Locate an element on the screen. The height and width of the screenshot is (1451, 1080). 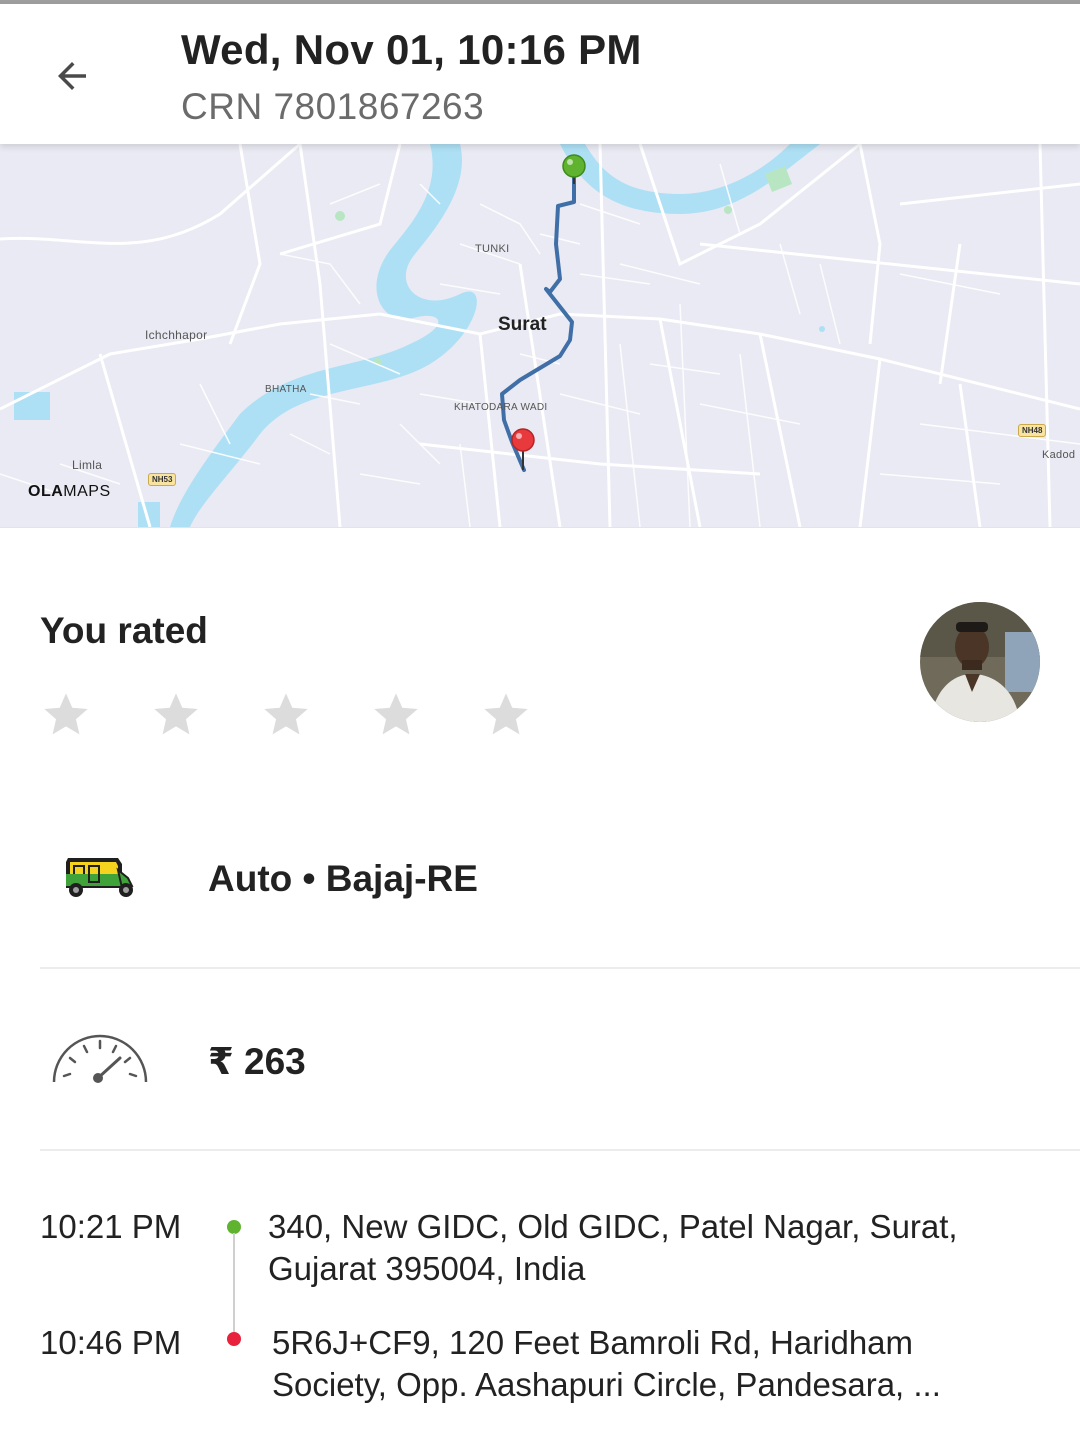
pickup-time: 10:21 PM is located at coordinates (111, 1226).